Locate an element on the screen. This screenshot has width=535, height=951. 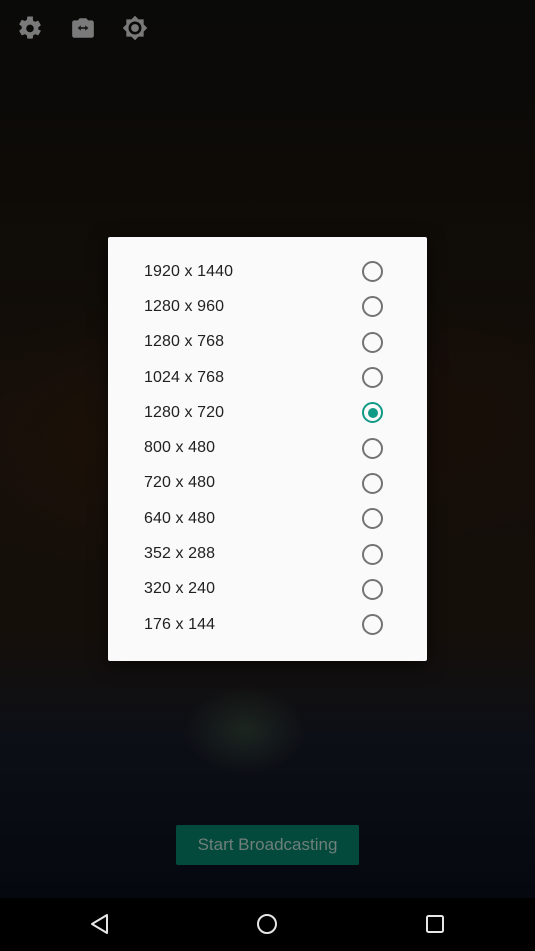
resolution-option-label: 1280 x 960 is located at coordinates (184, 306).